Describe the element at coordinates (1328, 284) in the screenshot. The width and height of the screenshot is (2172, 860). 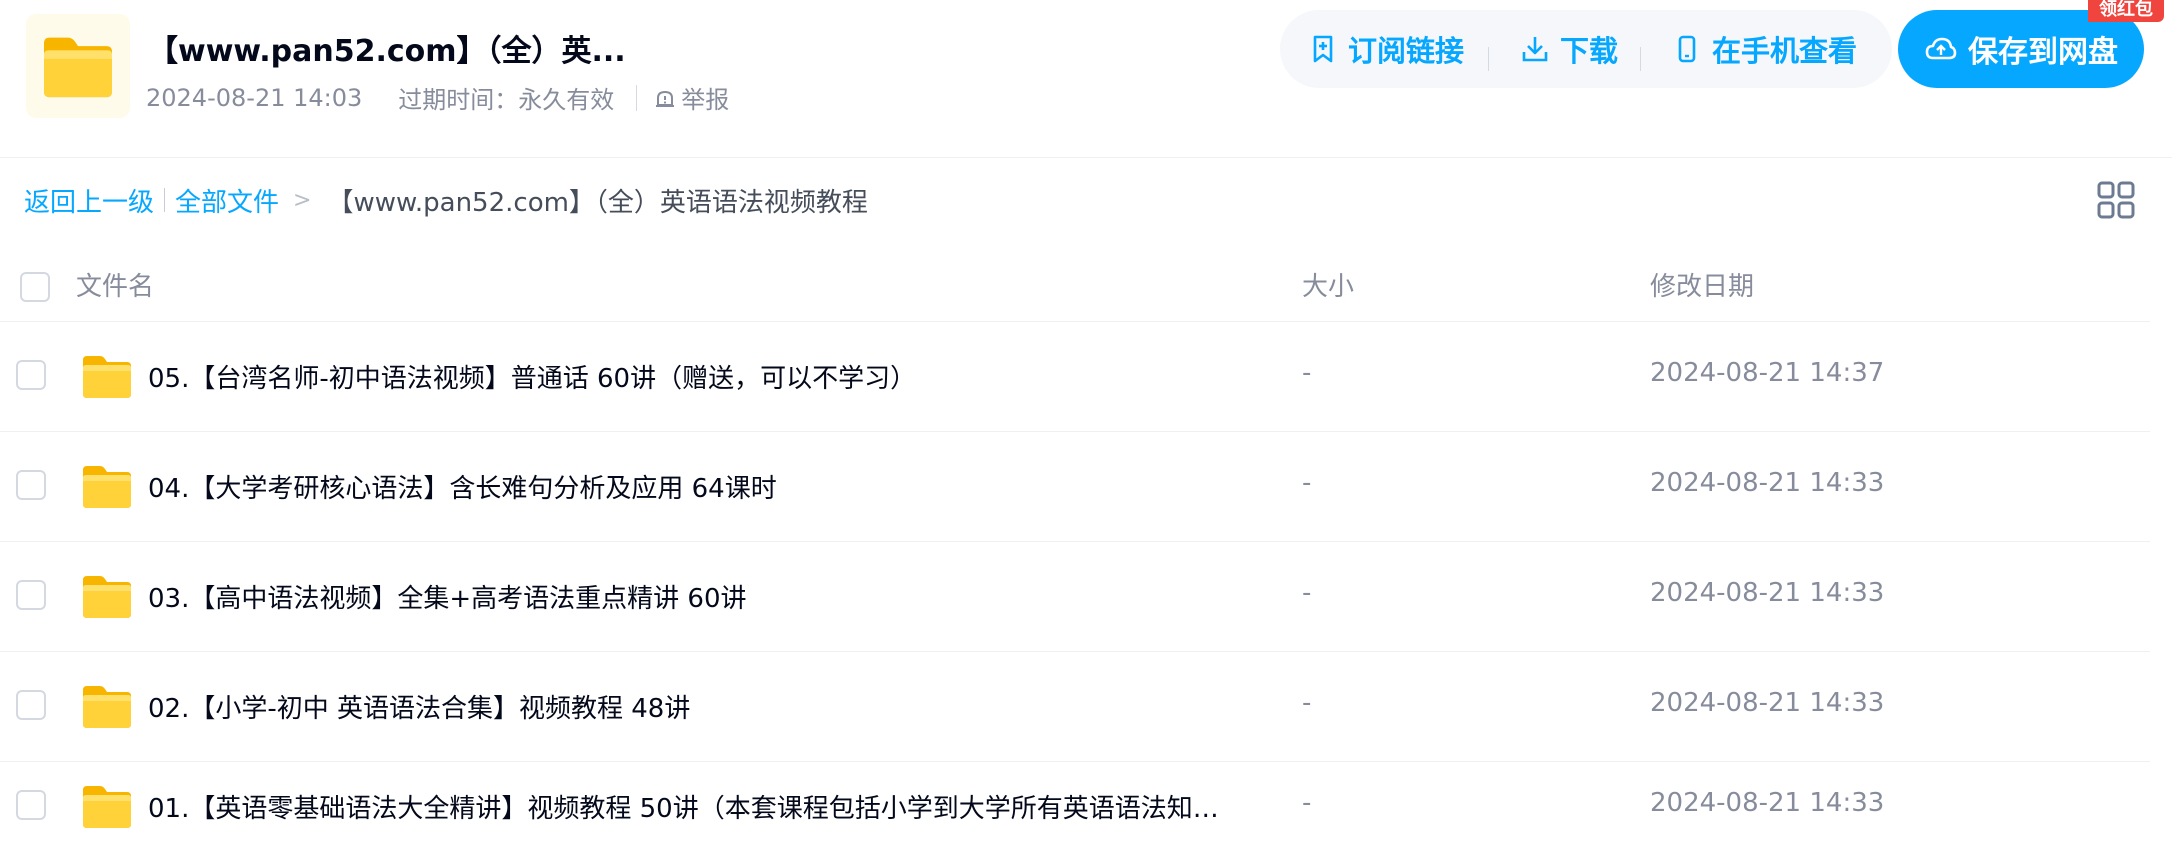
I see `column-size: 大小` at that location.